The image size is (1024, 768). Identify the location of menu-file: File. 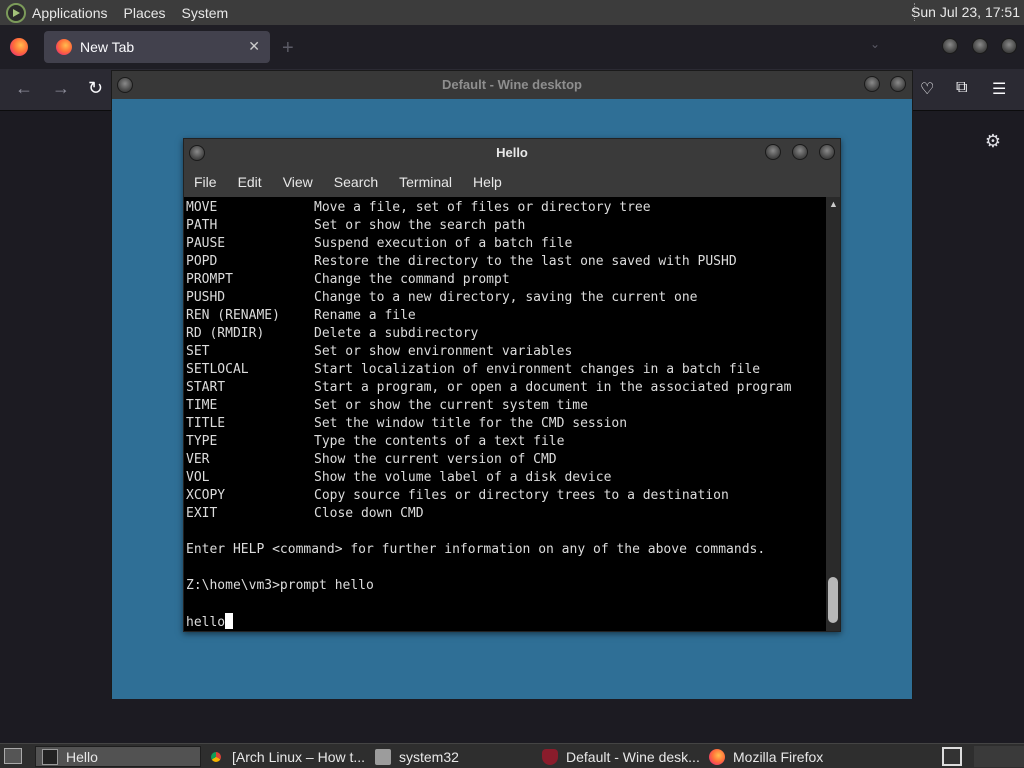
(205, 182).